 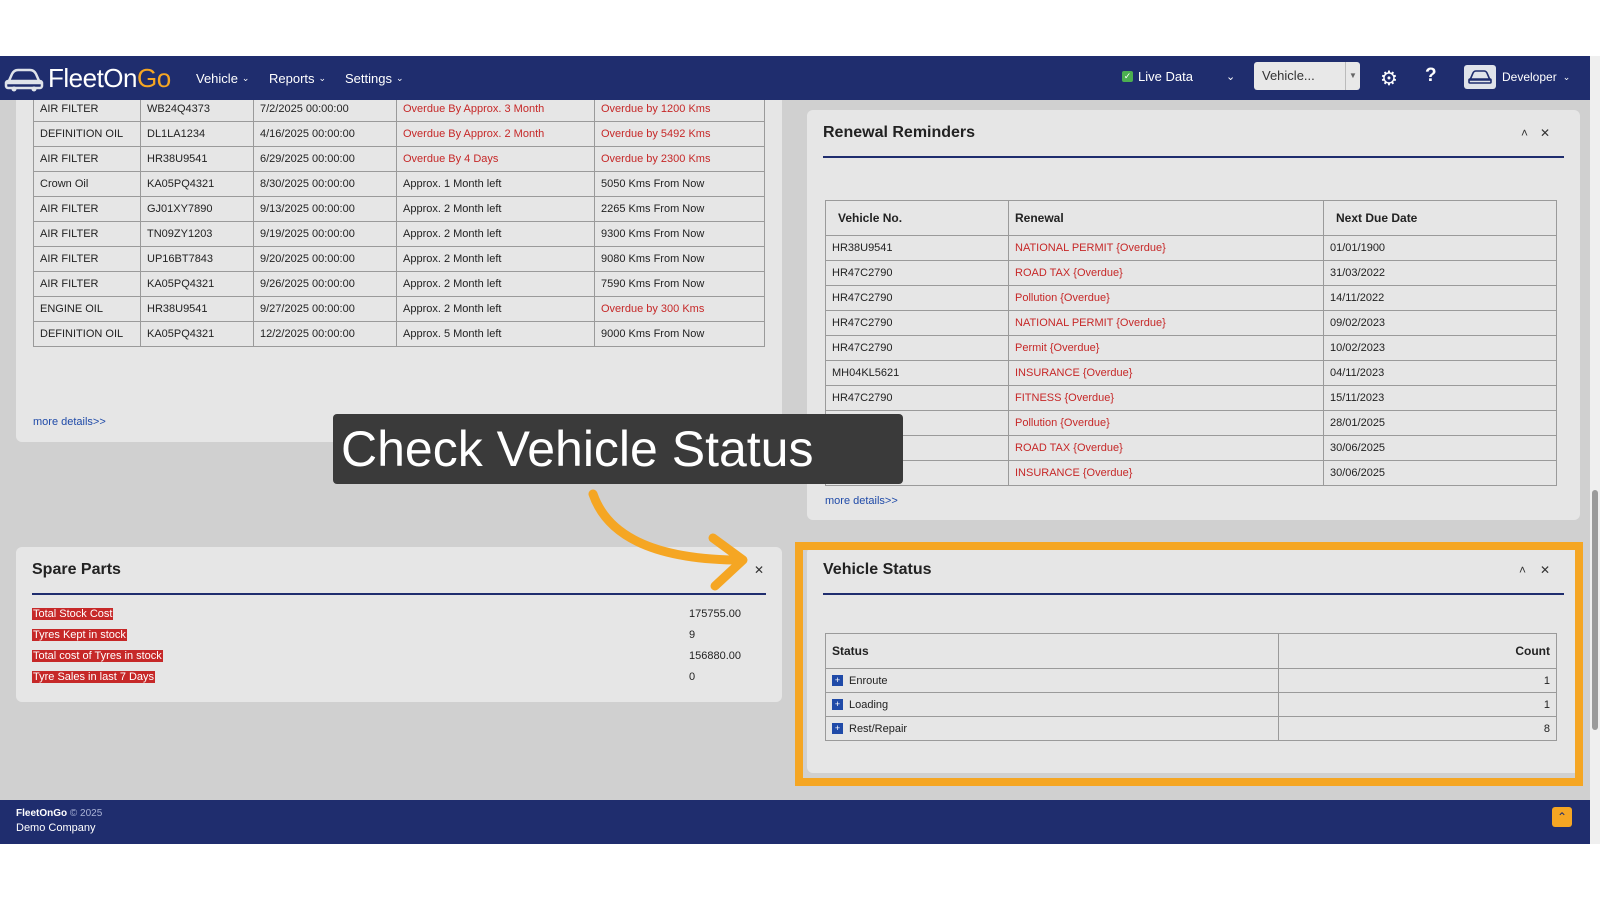 I want to click on table-cell: NATIONAL PERMIT {Overdue}, so click(x=1166, y=248).